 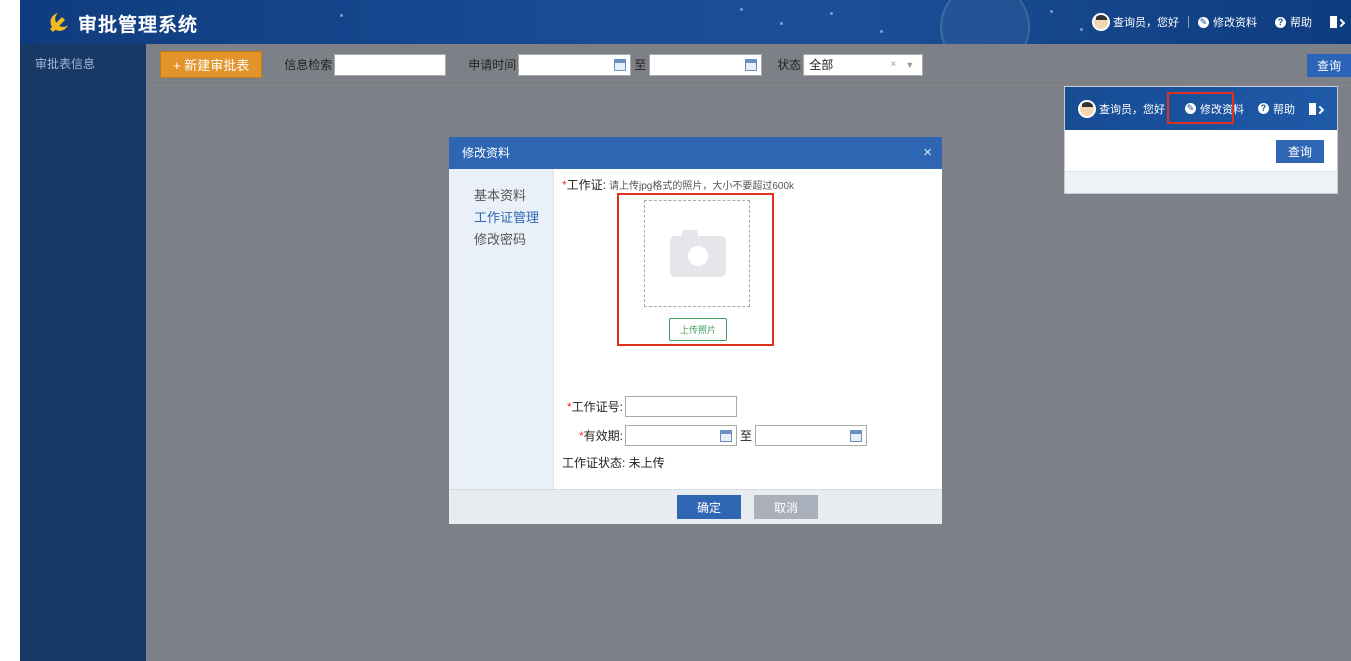 What do you see at coordinates (501, 329) in the screenshot?
I see `modal-nav: 基本资料 工作证管理 修改密码` at bounding box center [501, 329].